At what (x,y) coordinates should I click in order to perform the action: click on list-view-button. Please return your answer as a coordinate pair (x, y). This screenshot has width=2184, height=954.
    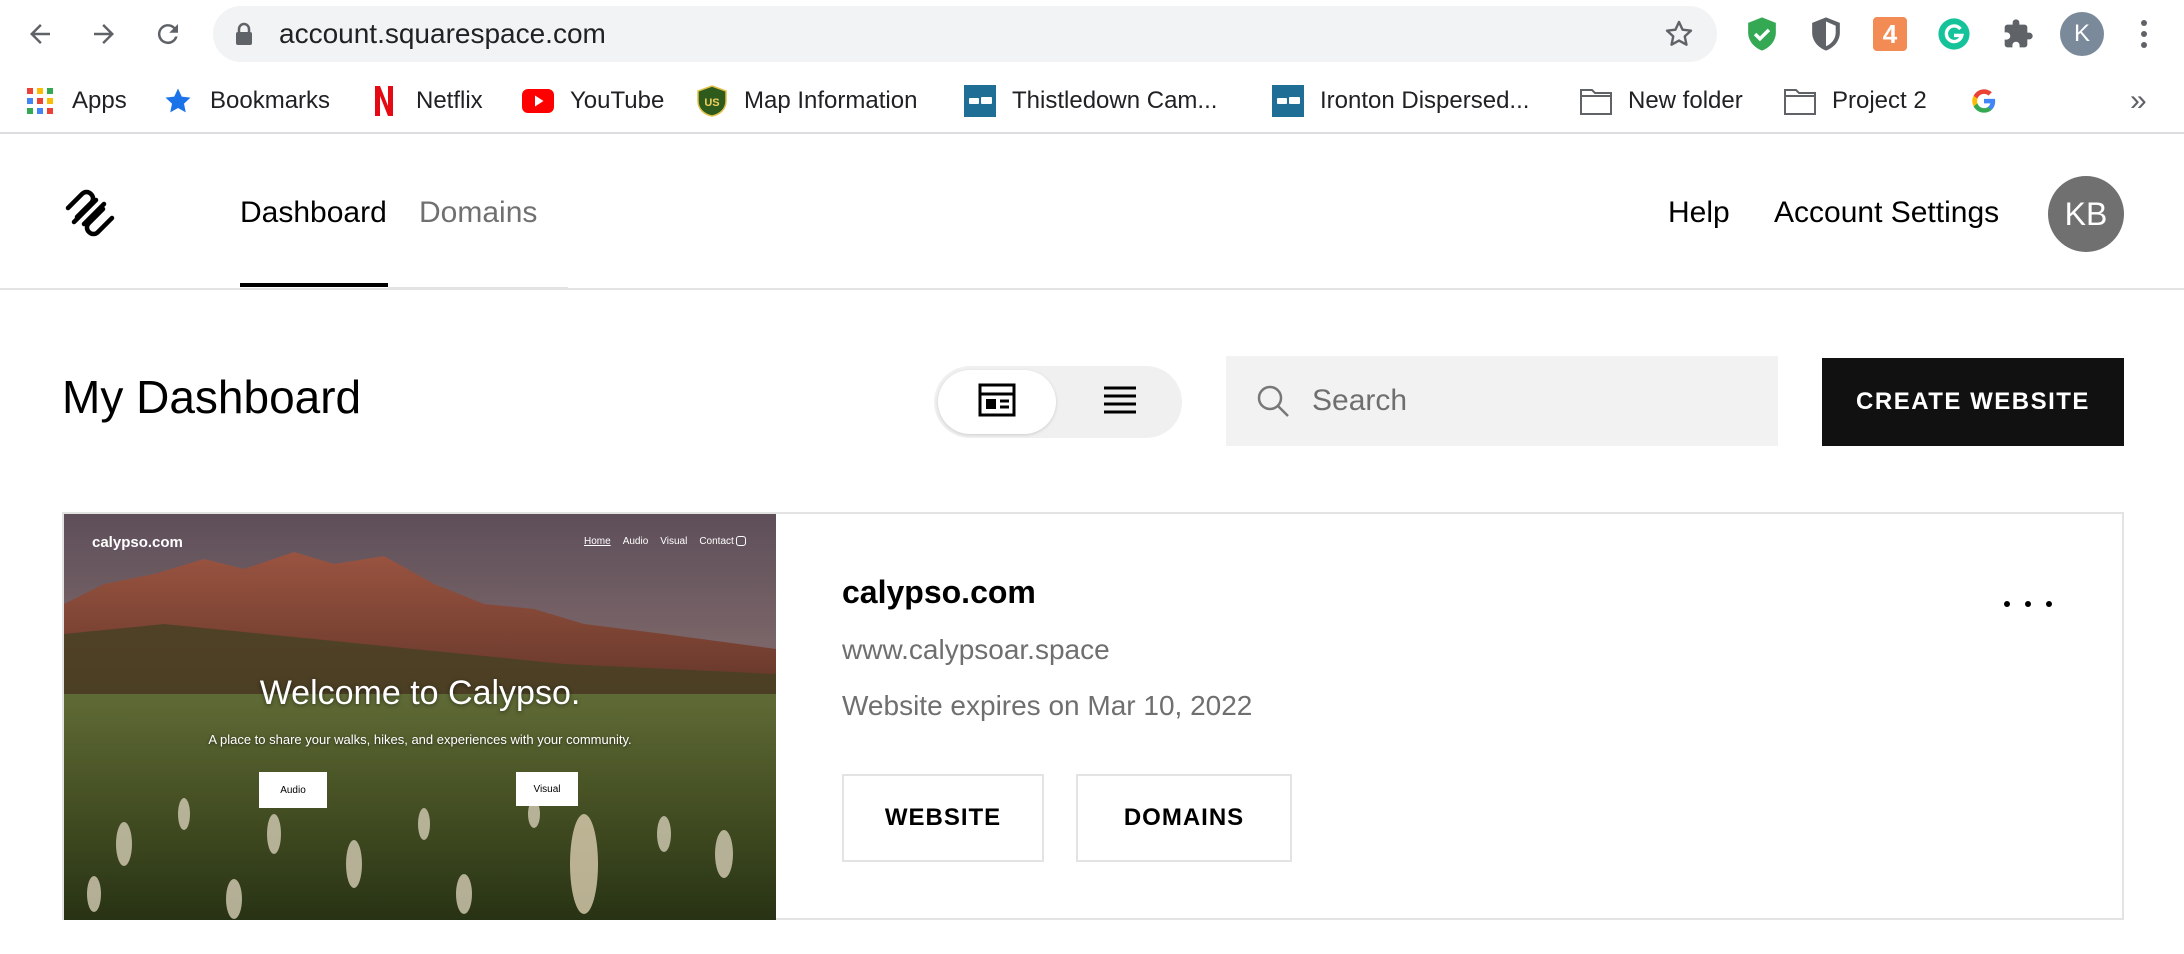
    Looking at the image, I should click on (1120, 402).